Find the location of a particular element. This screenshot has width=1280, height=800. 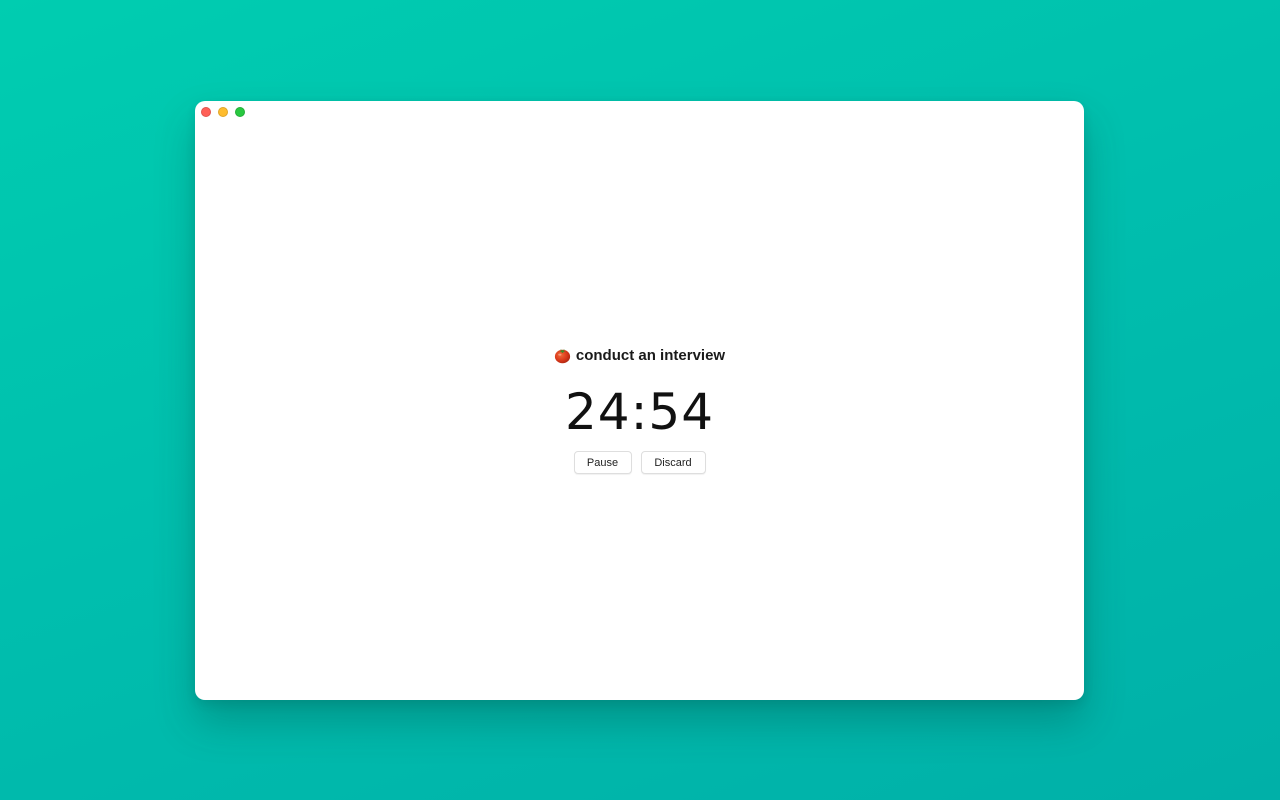

countdown-display: 24:54 is located at coordinates (639, 412).